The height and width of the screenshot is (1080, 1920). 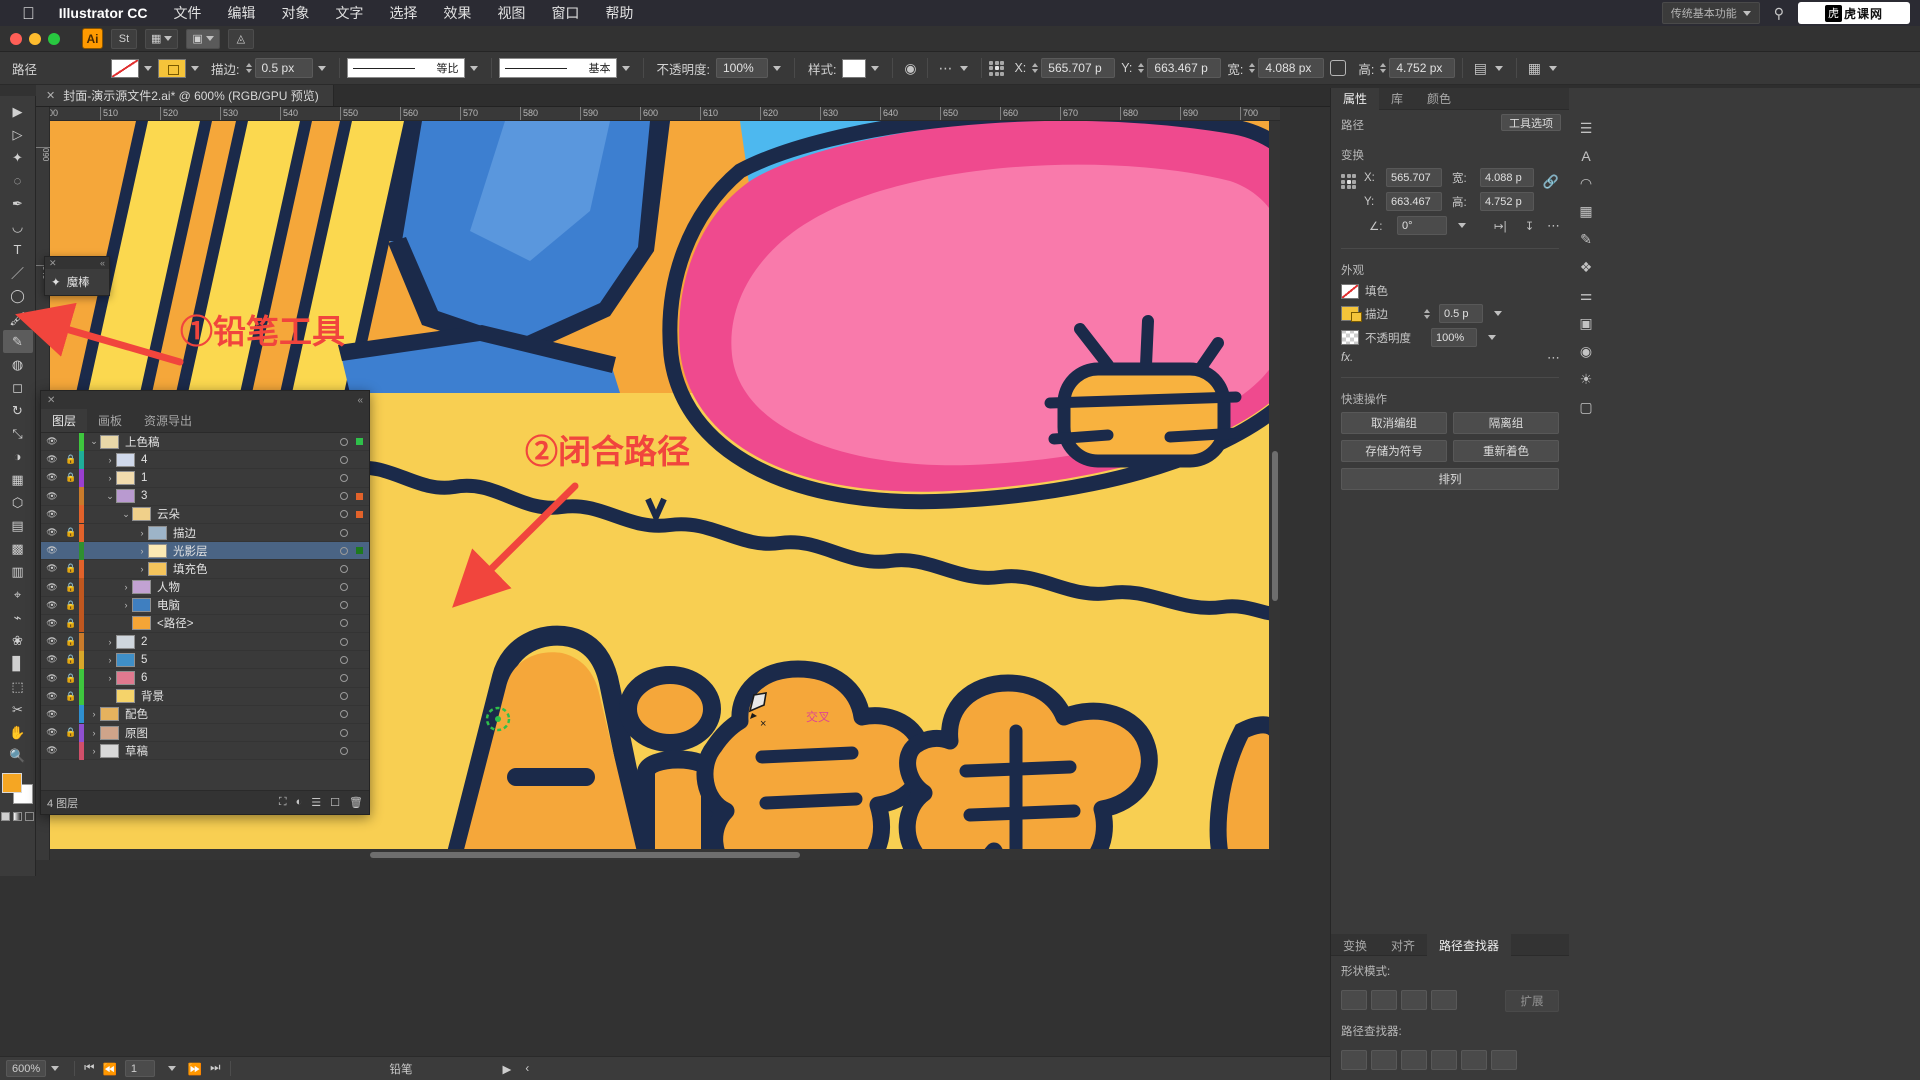 What do you see at coordinates (1347, 358) in the screenshot?
I see `fx-icon: fx.` at bounding box center [1347, 358].